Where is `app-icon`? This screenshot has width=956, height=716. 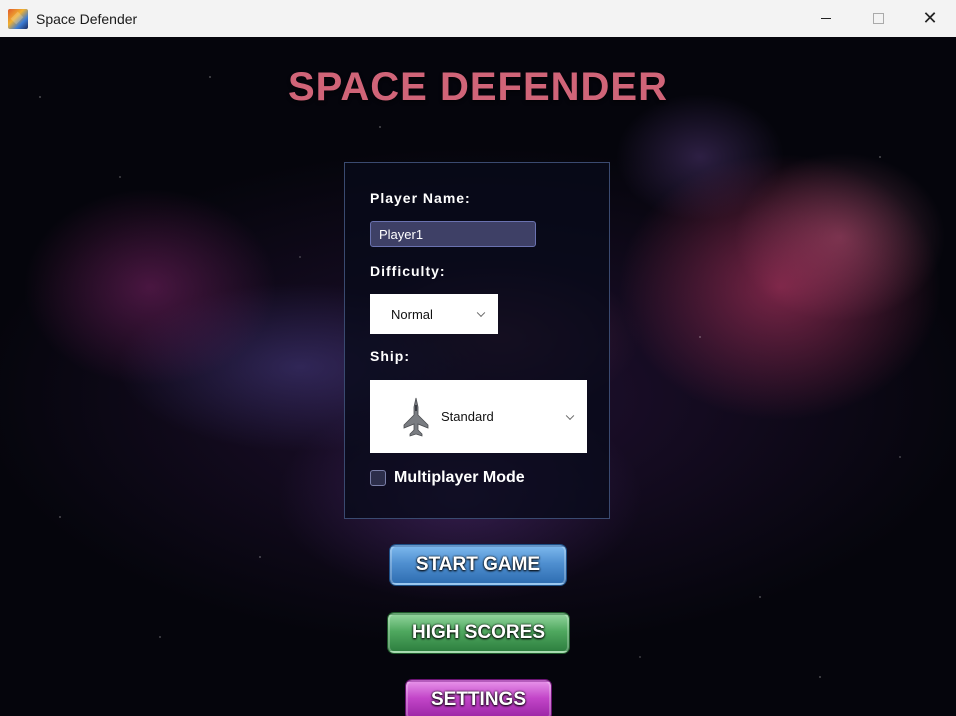 app-icon is located at coordinates (18, 18).